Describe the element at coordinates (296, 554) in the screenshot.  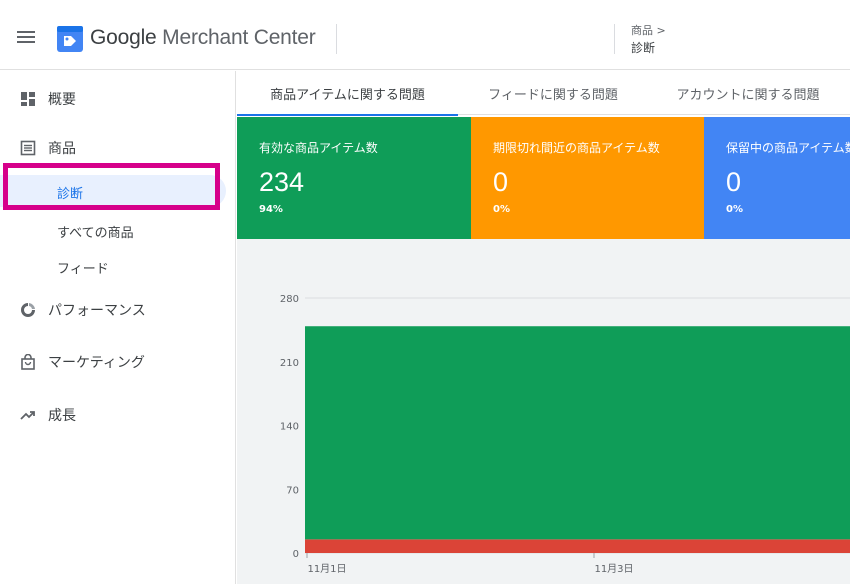
I see `y-tick-label: 0` at that location.